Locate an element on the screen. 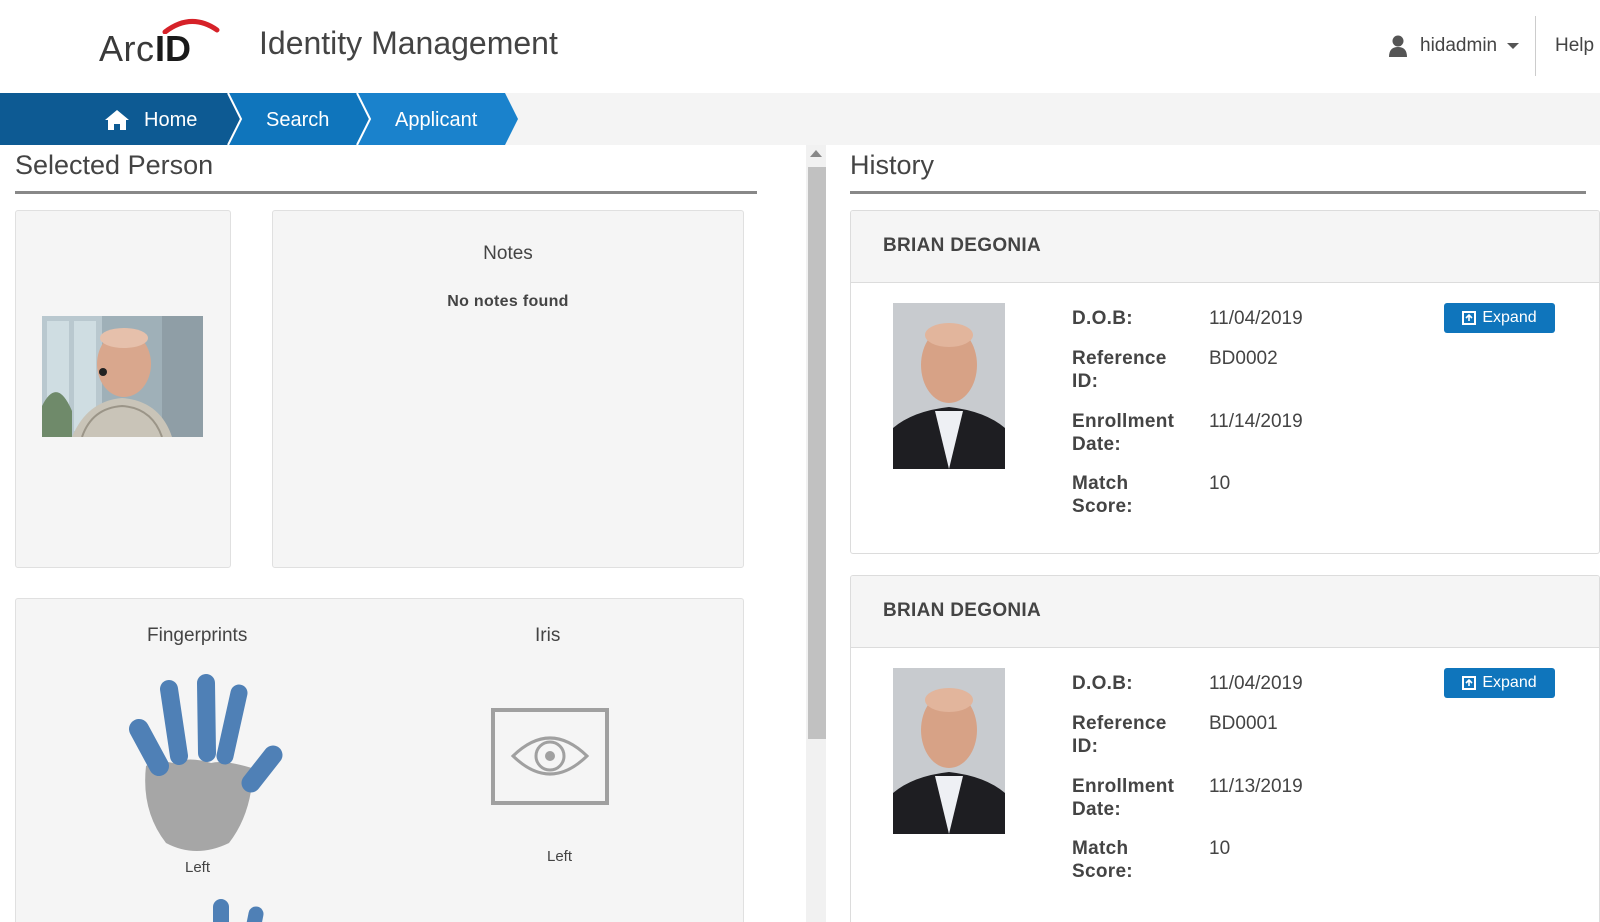  selected-person-rule is located at coordinates (386, 192).